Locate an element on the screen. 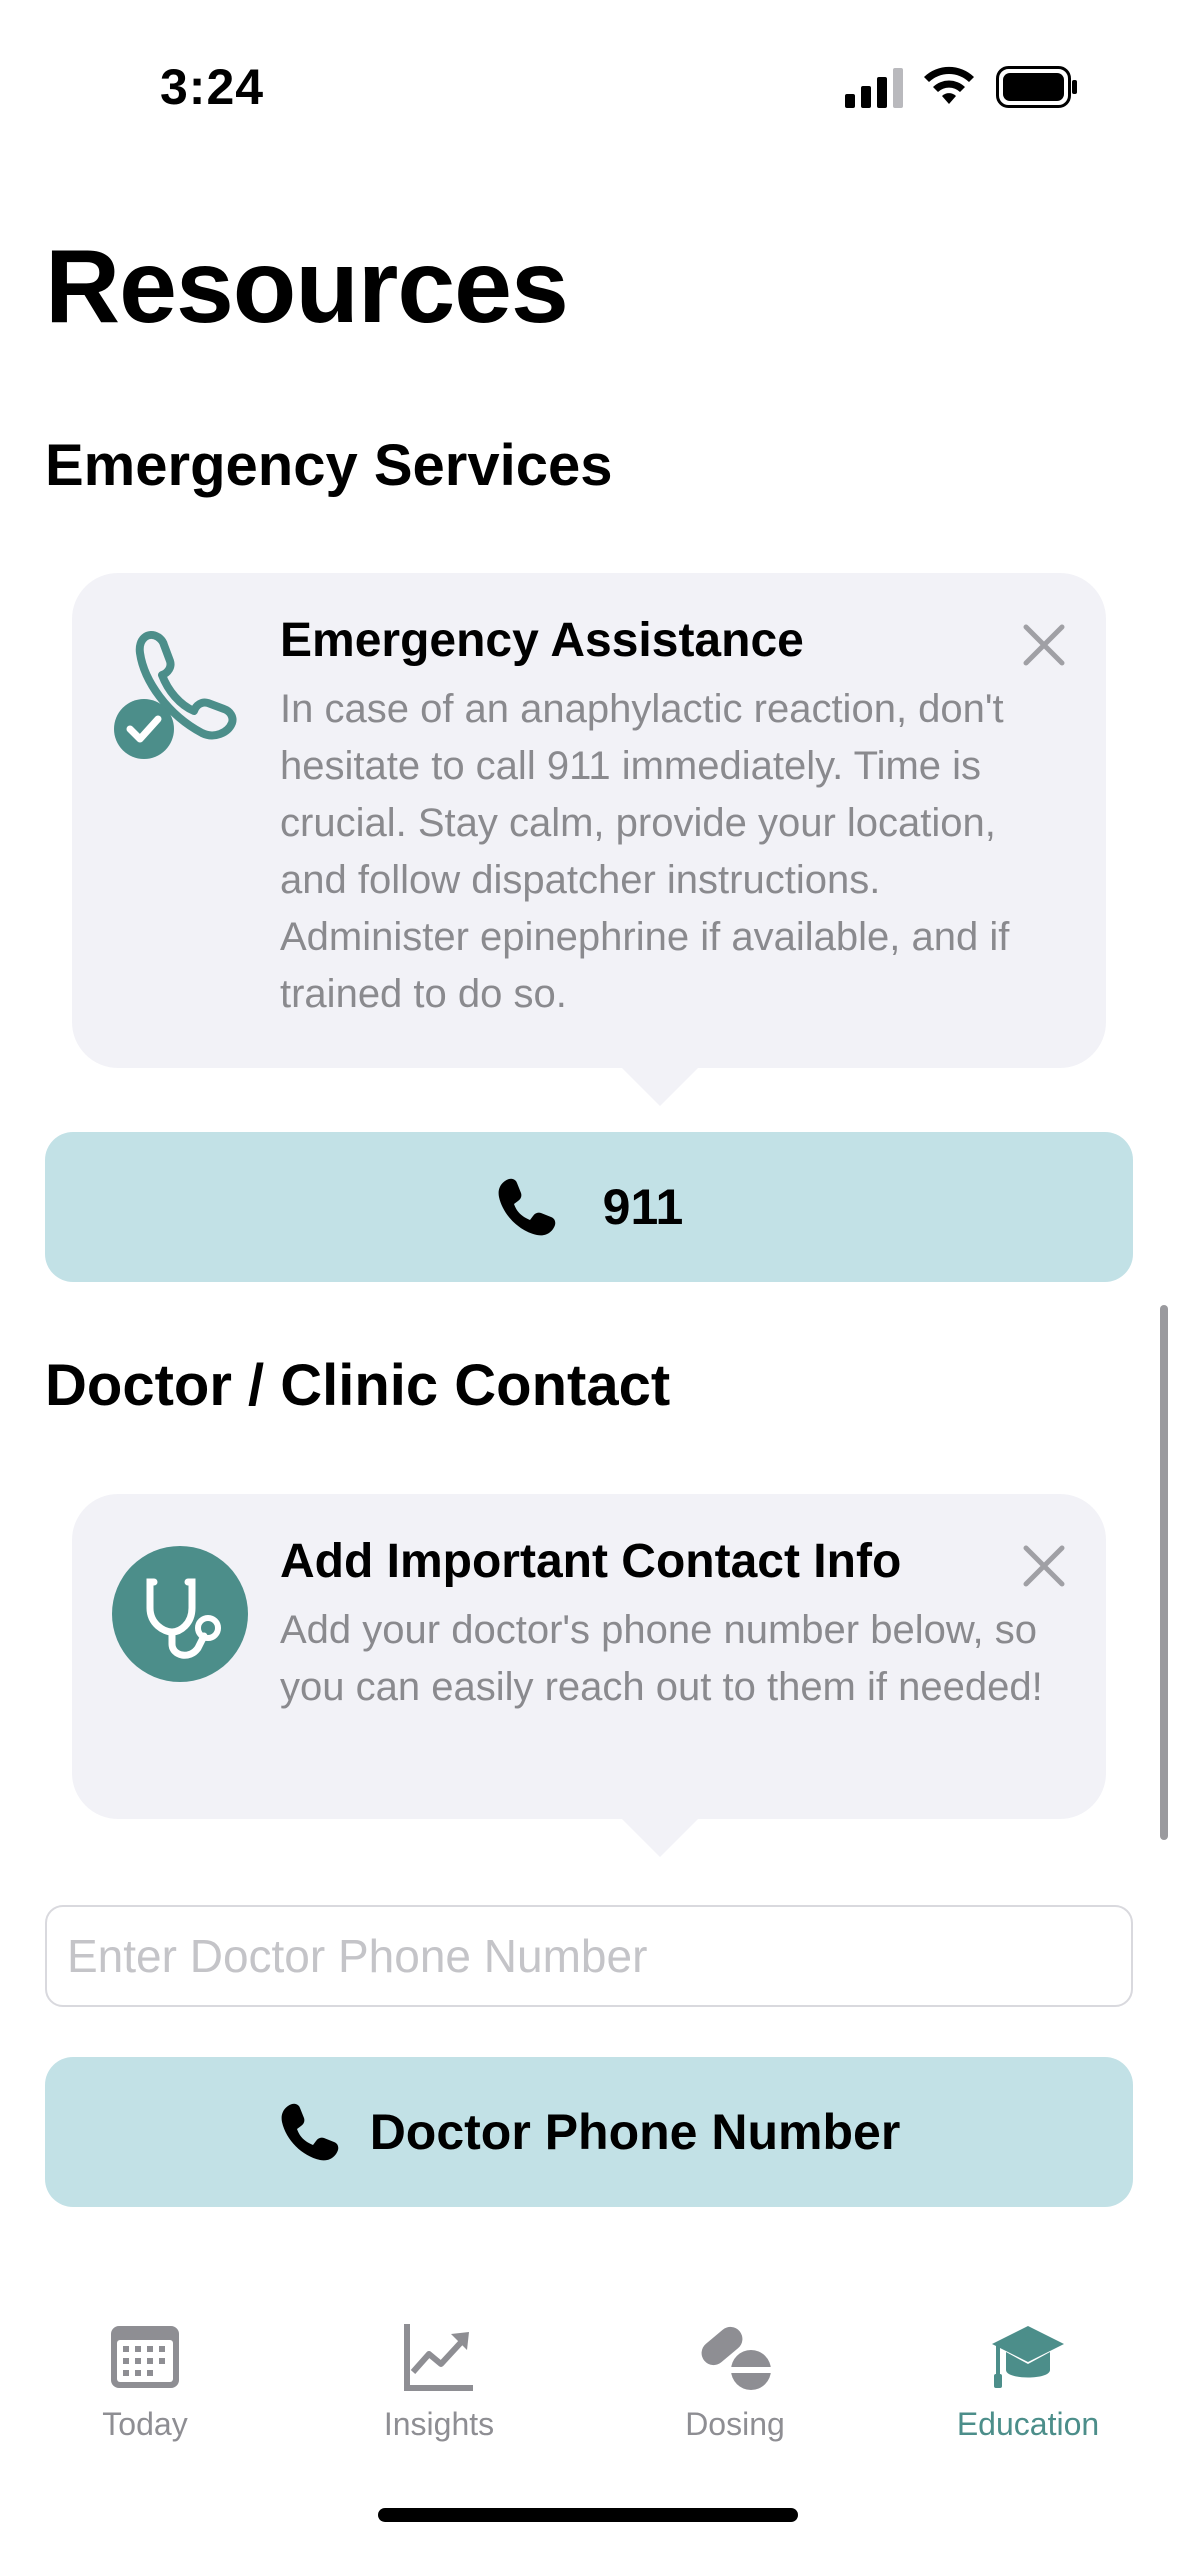 The image size is (1179, 2556). tip-title: Add Important Contact Info is located at coordinates (591, 1561).